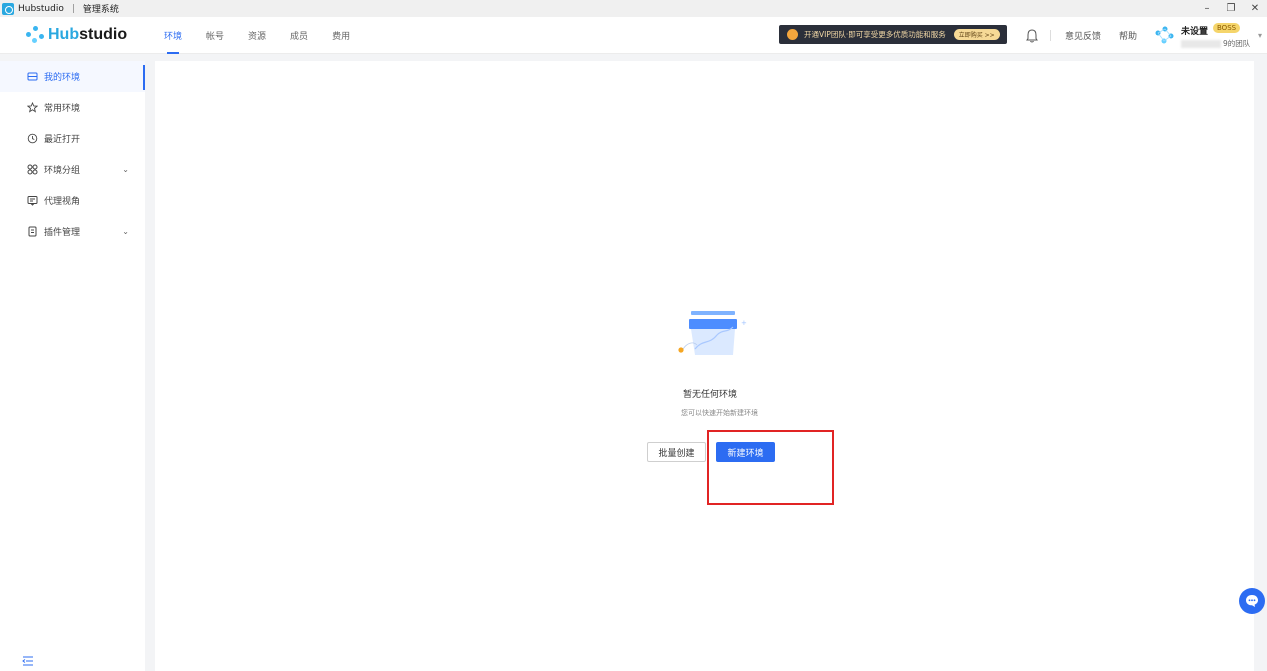 The image size is (1267, 671). I want to click on sidebar-item-label: 环境分组, so click(62, 171).